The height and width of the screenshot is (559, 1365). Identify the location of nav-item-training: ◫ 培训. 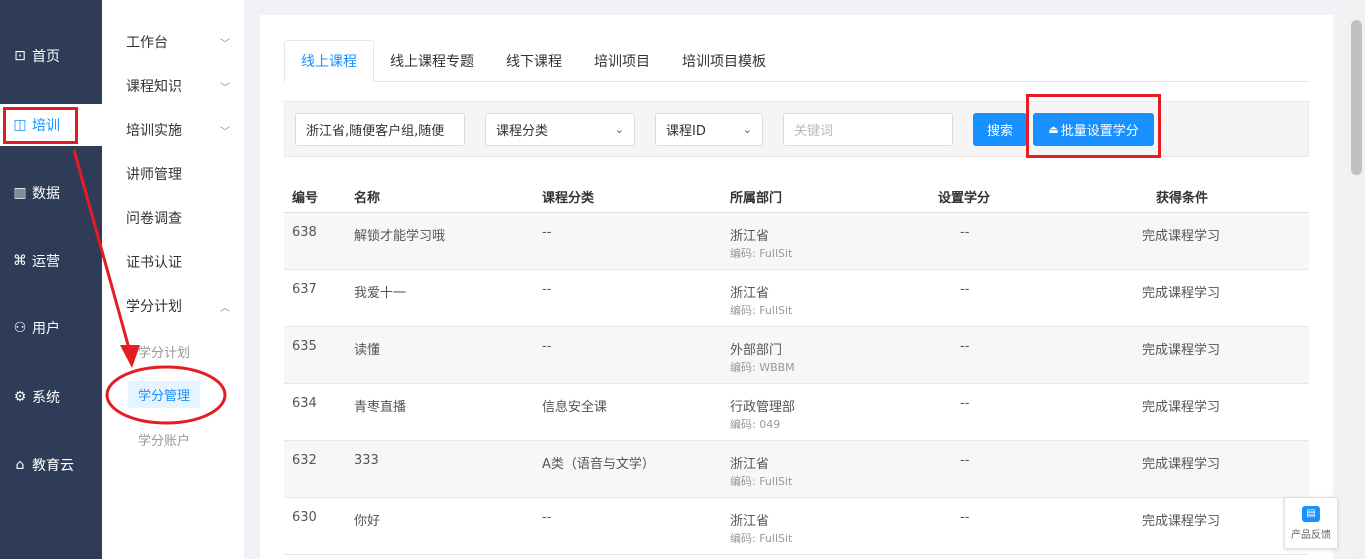
(51, 125).